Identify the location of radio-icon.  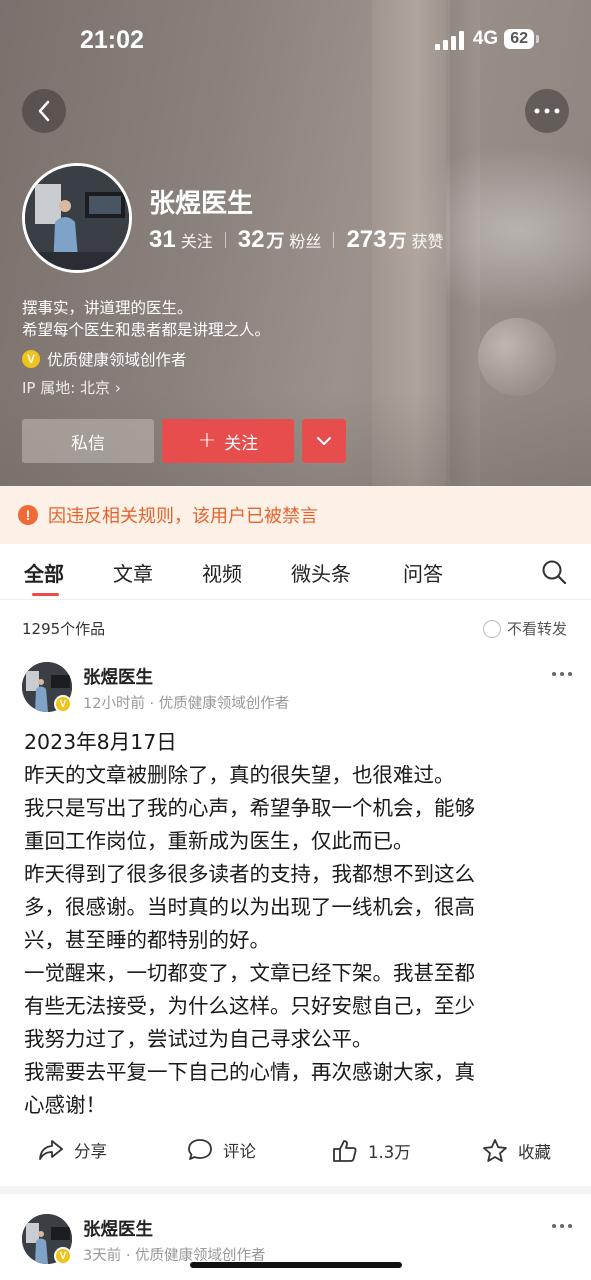
(491, 628).